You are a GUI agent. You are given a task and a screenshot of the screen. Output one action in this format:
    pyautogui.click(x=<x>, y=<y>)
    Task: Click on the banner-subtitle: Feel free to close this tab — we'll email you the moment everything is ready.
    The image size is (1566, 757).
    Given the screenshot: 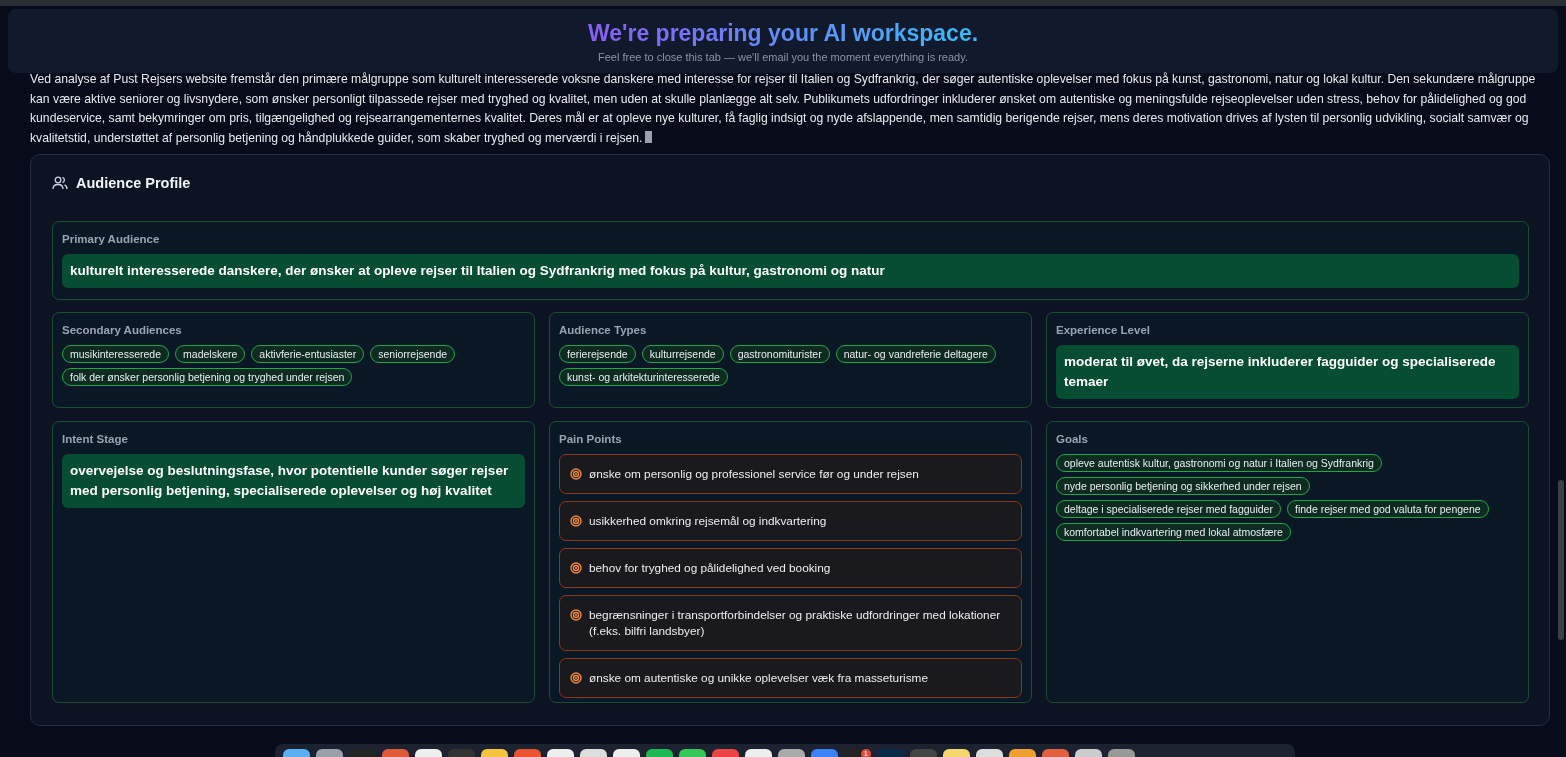 What is the action you would take?
    pyautogui.click(x=783, y=56)
    